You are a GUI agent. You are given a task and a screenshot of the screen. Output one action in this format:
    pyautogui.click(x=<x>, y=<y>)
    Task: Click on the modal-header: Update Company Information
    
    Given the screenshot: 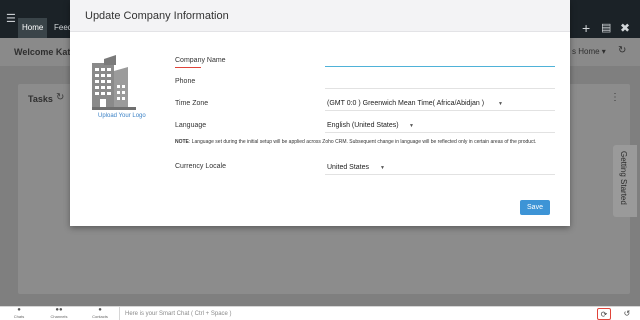 What is the action you would take?
    pyautogui.click(x=320, y=16)
    